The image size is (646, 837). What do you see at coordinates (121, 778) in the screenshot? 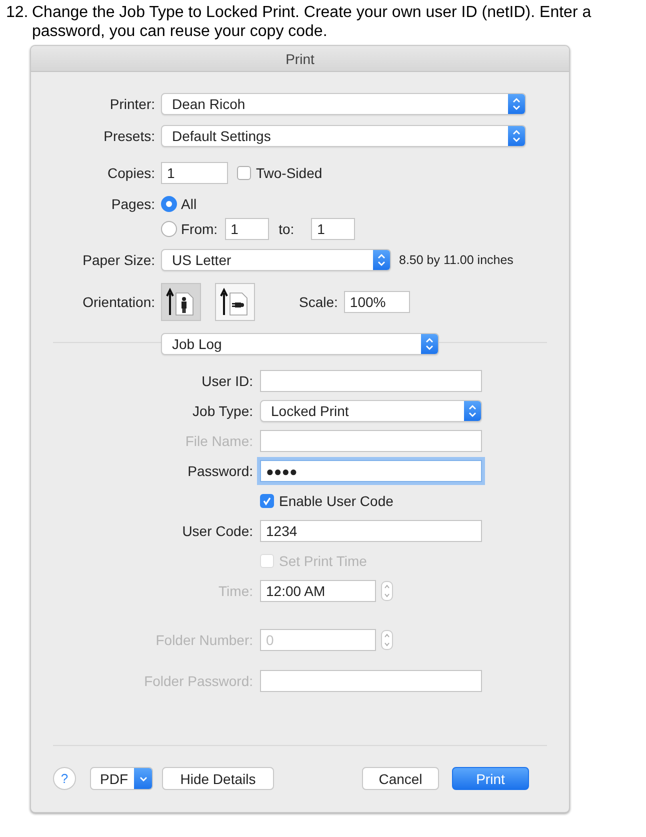
I see `pdf-menu-button: PDF` at bounding box center [121, 778].